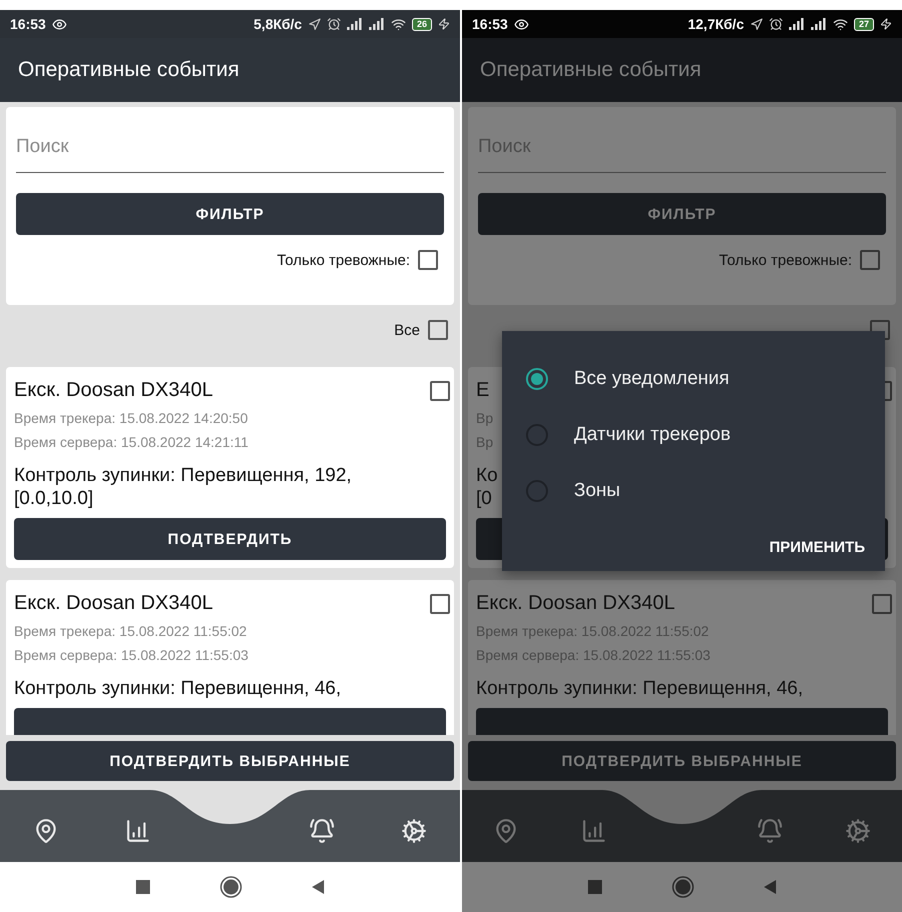  I want to click on search-input: Поиск, so click(230, 147).